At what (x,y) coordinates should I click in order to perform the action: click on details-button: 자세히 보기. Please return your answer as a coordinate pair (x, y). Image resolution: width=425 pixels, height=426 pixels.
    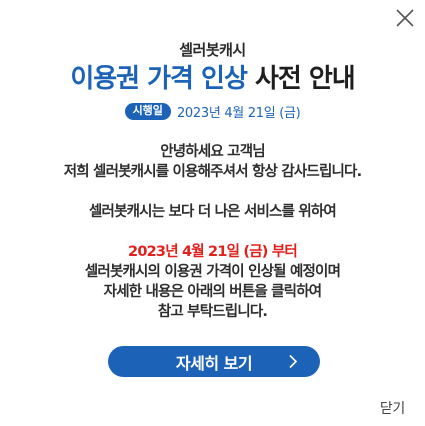
    Looking at the image, I should click on (214, 361).